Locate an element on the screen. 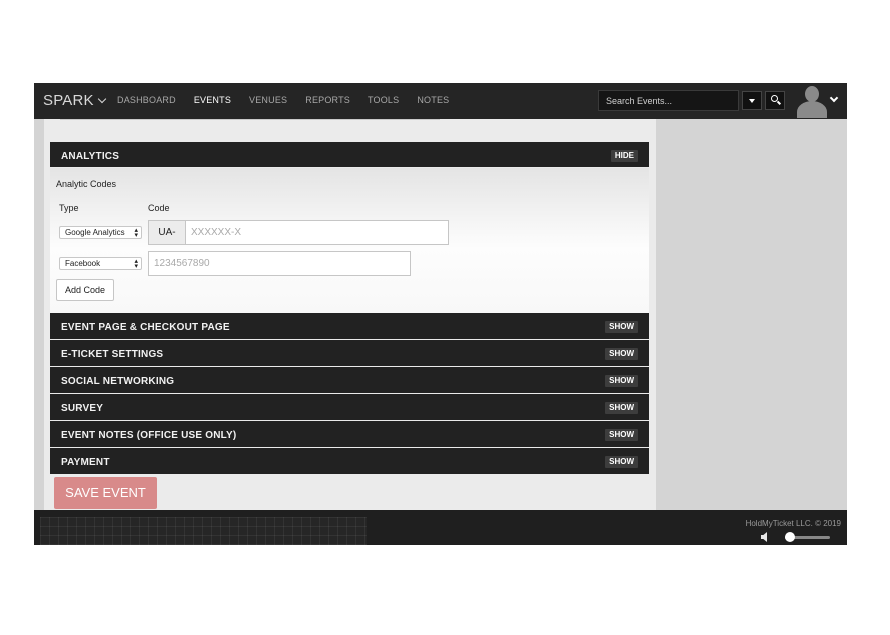  brand-label: SPARK is located at coordinates (68, 100).